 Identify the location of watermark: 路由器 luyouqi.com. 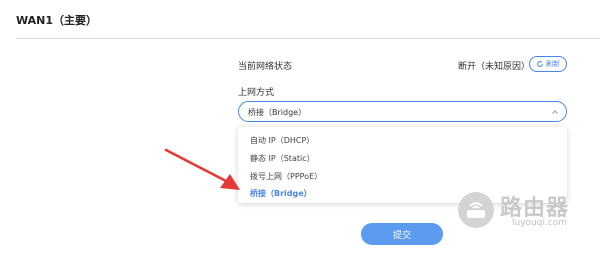
(526, 210).